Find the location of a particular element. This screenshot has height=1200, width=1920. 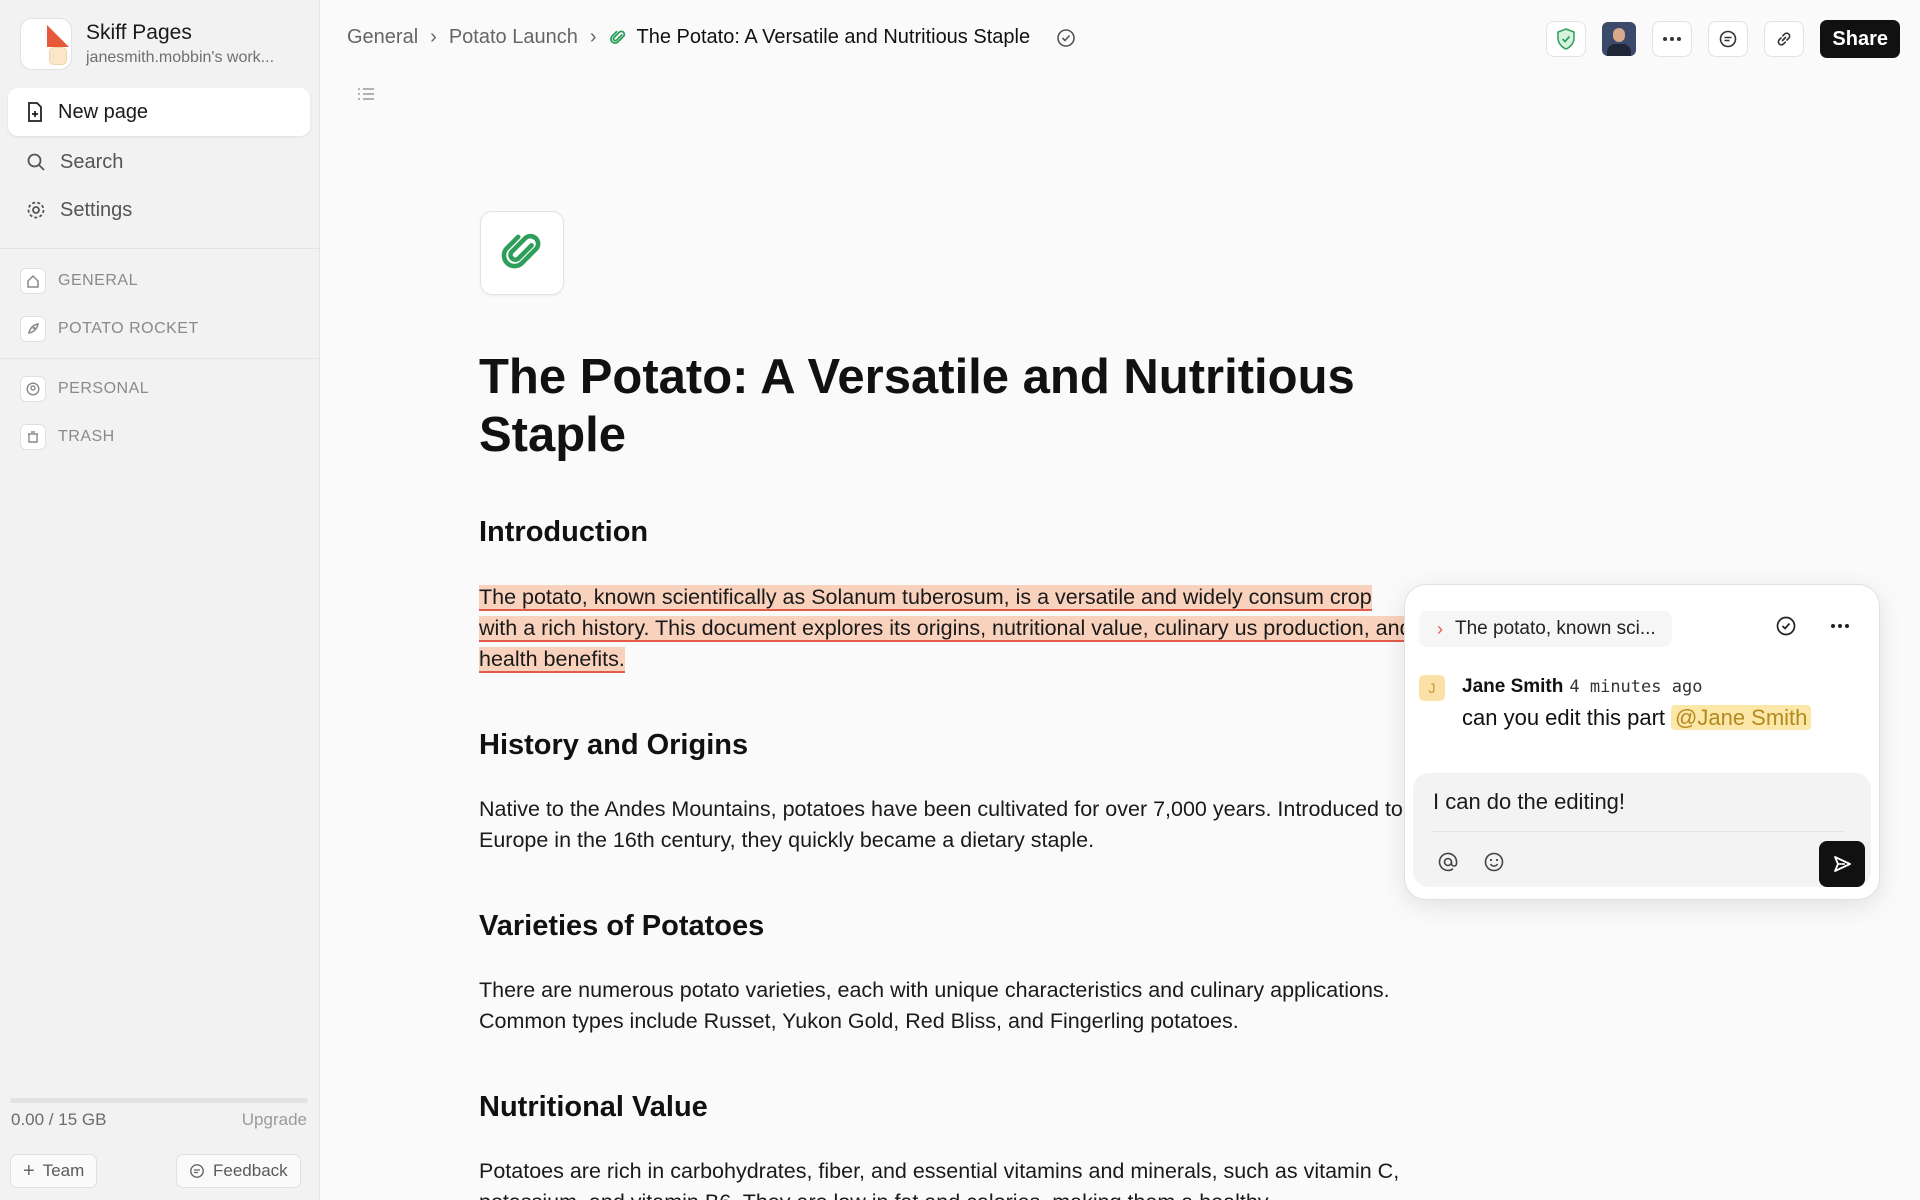

share-button: Share is located at coordinates (1860, 39).